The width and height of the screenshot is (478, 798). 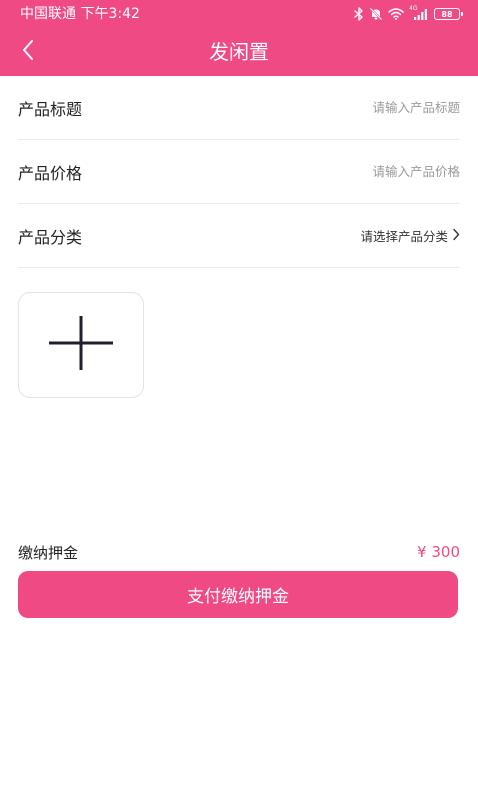 I want to click on status-bar: 中国联通 下午3:42 4G 88, so click(x=239, y=14).